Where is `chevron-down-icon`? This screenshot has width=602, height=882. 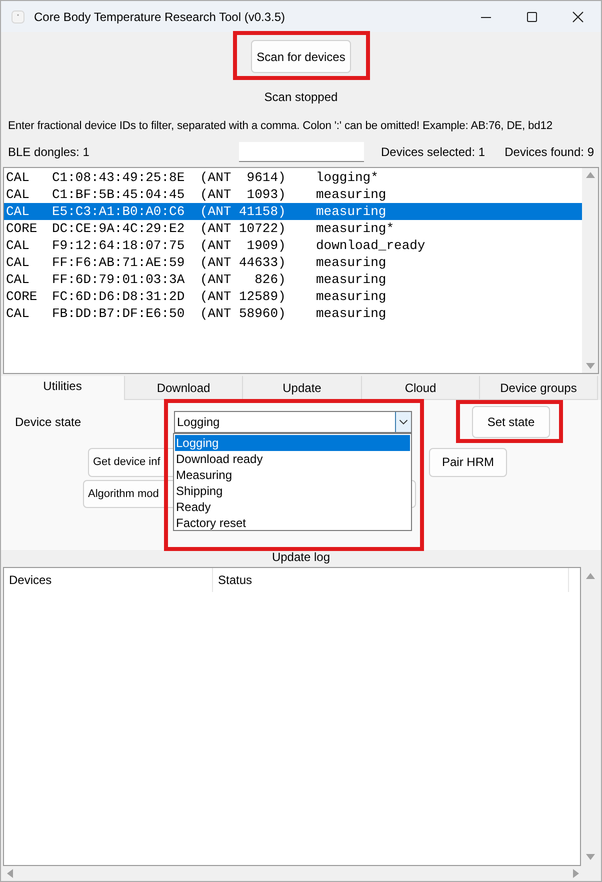
chevron-down-icon is located at coordinates (403, 422).